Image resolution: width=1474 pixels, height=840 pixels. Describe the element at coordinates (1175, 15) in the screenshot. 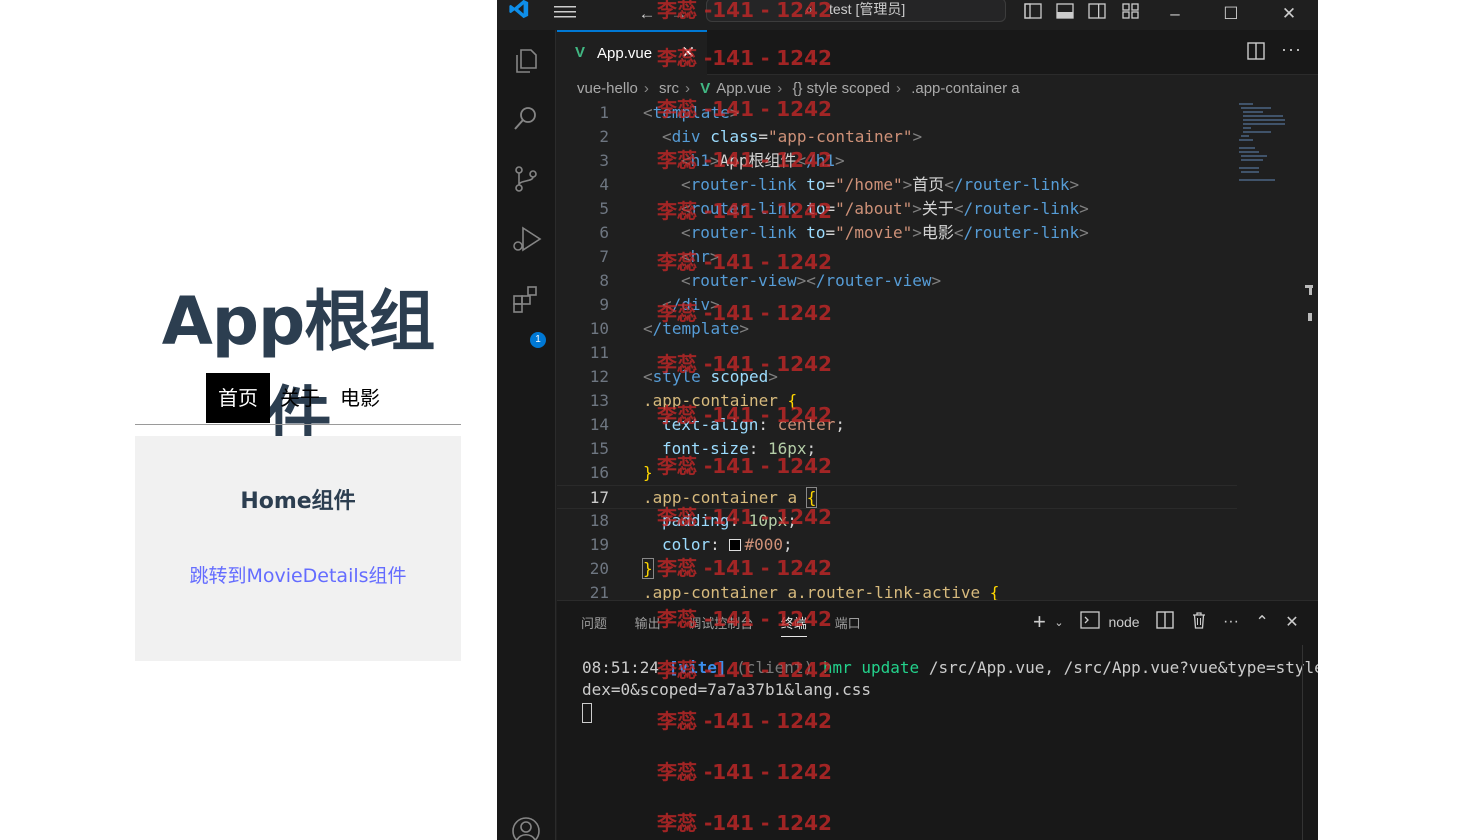

I see `minimize-icon: –` at that location.